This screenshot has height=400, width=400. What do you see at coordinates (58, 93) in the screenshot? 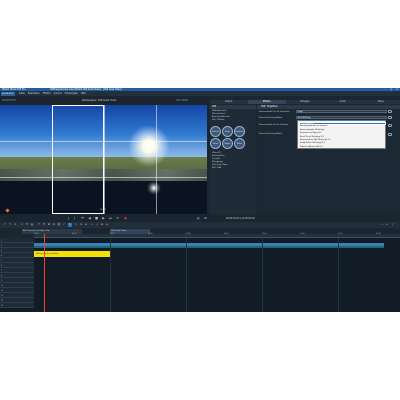
I see `menu-item-view: Ansicht` at bounding box center [58, 93].